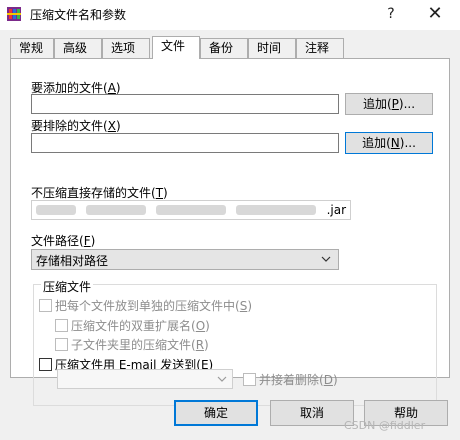 This screenshot has width=460, height=440. I want to click on window-title: 压缩文件名和参数, so click(78, 15).